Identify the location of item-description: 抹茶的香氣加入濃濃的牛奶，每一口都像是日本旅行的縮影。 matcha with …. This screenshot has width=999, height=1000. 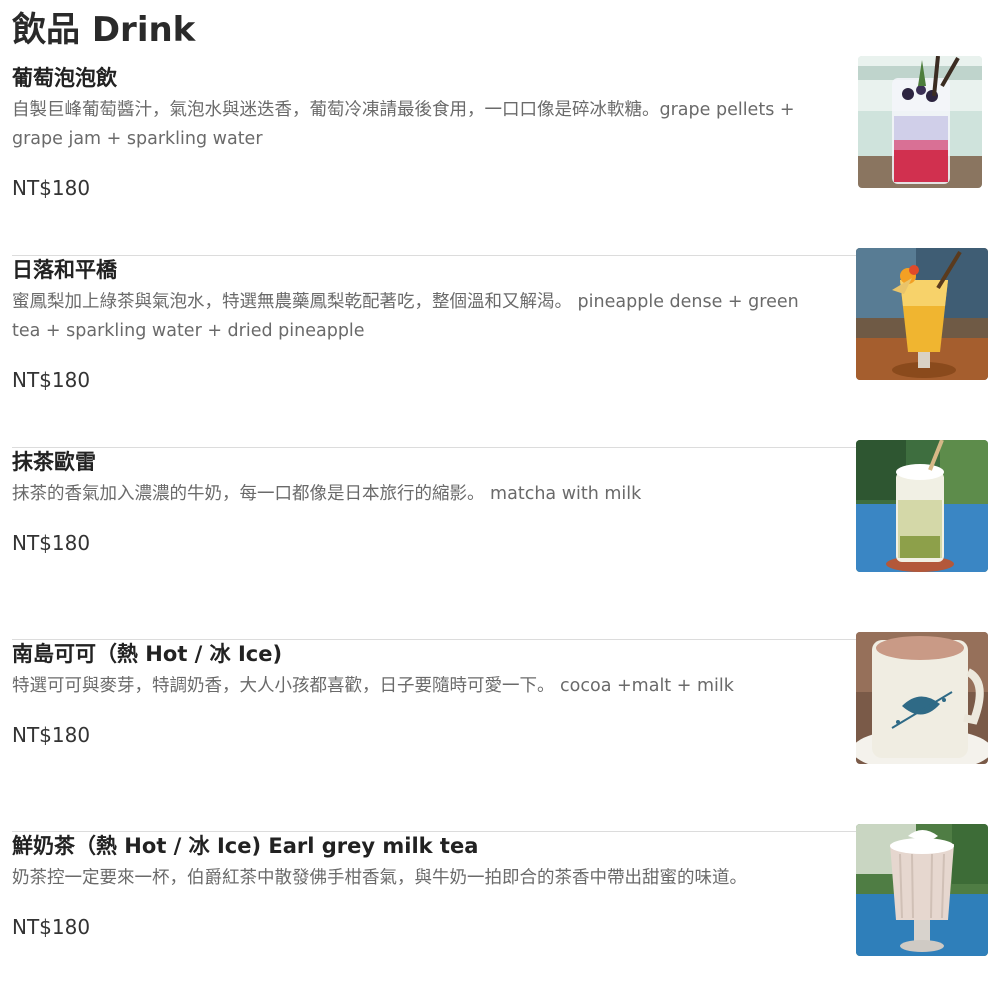
(327, 494).